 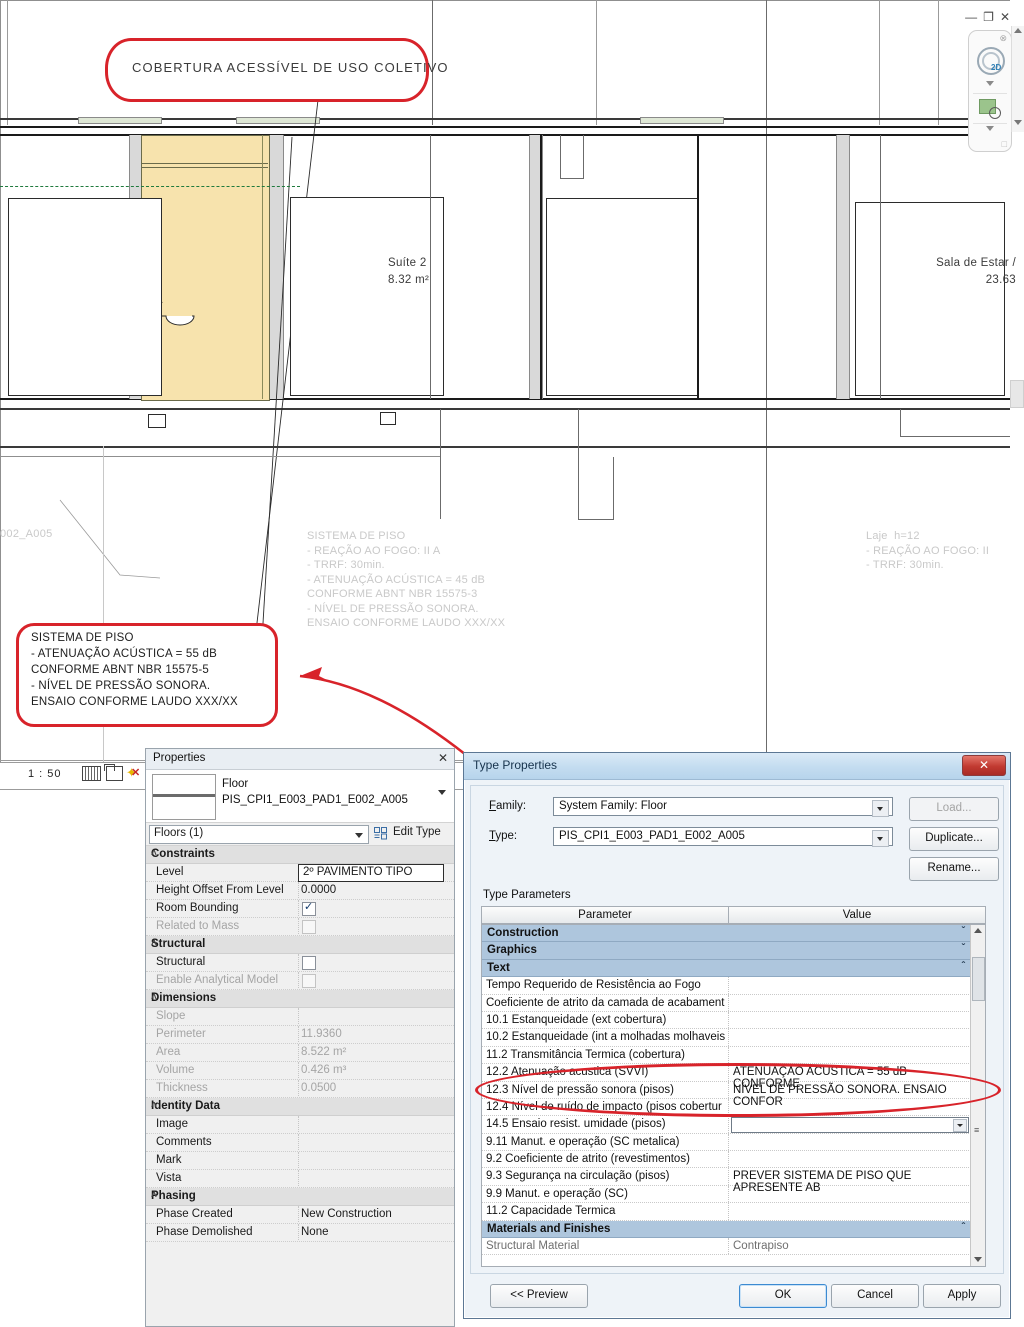 What do you see at coordinates (723, 837) in the screenshot?
I see `type-combobox: PIS_CPI1_E003_PAD1_E002_A005` at bounding box center [723, 837].